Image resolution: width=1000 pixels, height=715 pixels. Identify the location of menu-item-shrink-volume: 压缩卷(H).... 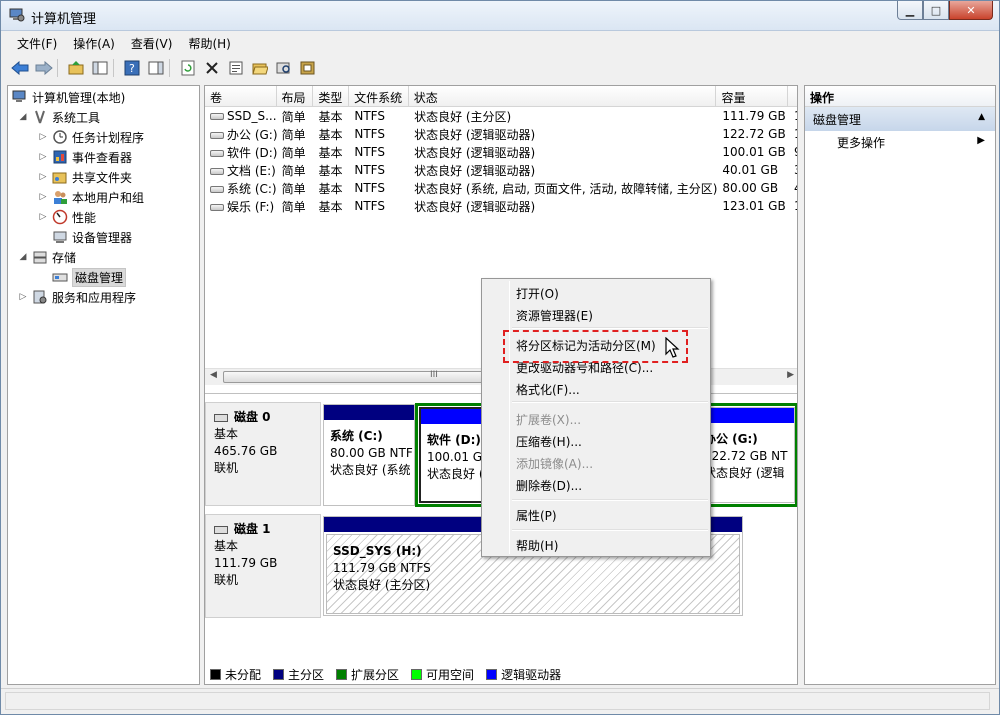
(549, 441).